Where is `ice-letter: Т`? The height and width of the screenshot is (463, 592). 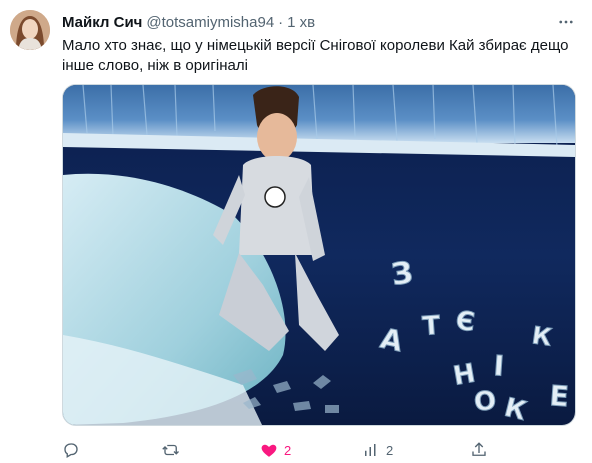
ice-letter: Т is located at coordinates (431, 326).